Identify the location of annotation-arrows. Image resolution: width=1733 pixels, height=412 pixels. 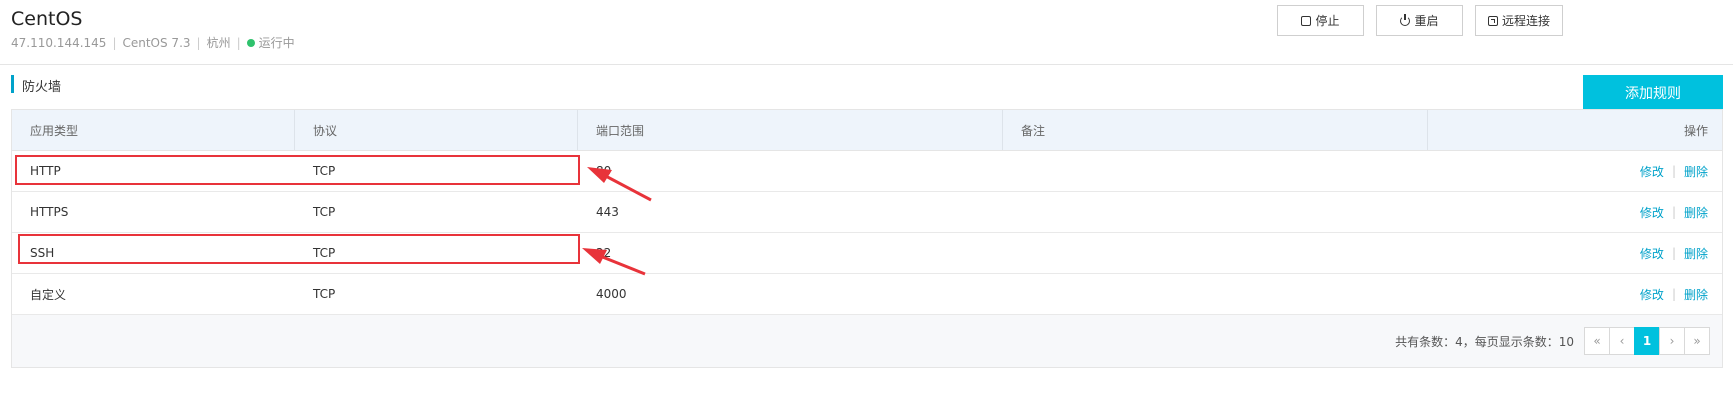
(617, 221).